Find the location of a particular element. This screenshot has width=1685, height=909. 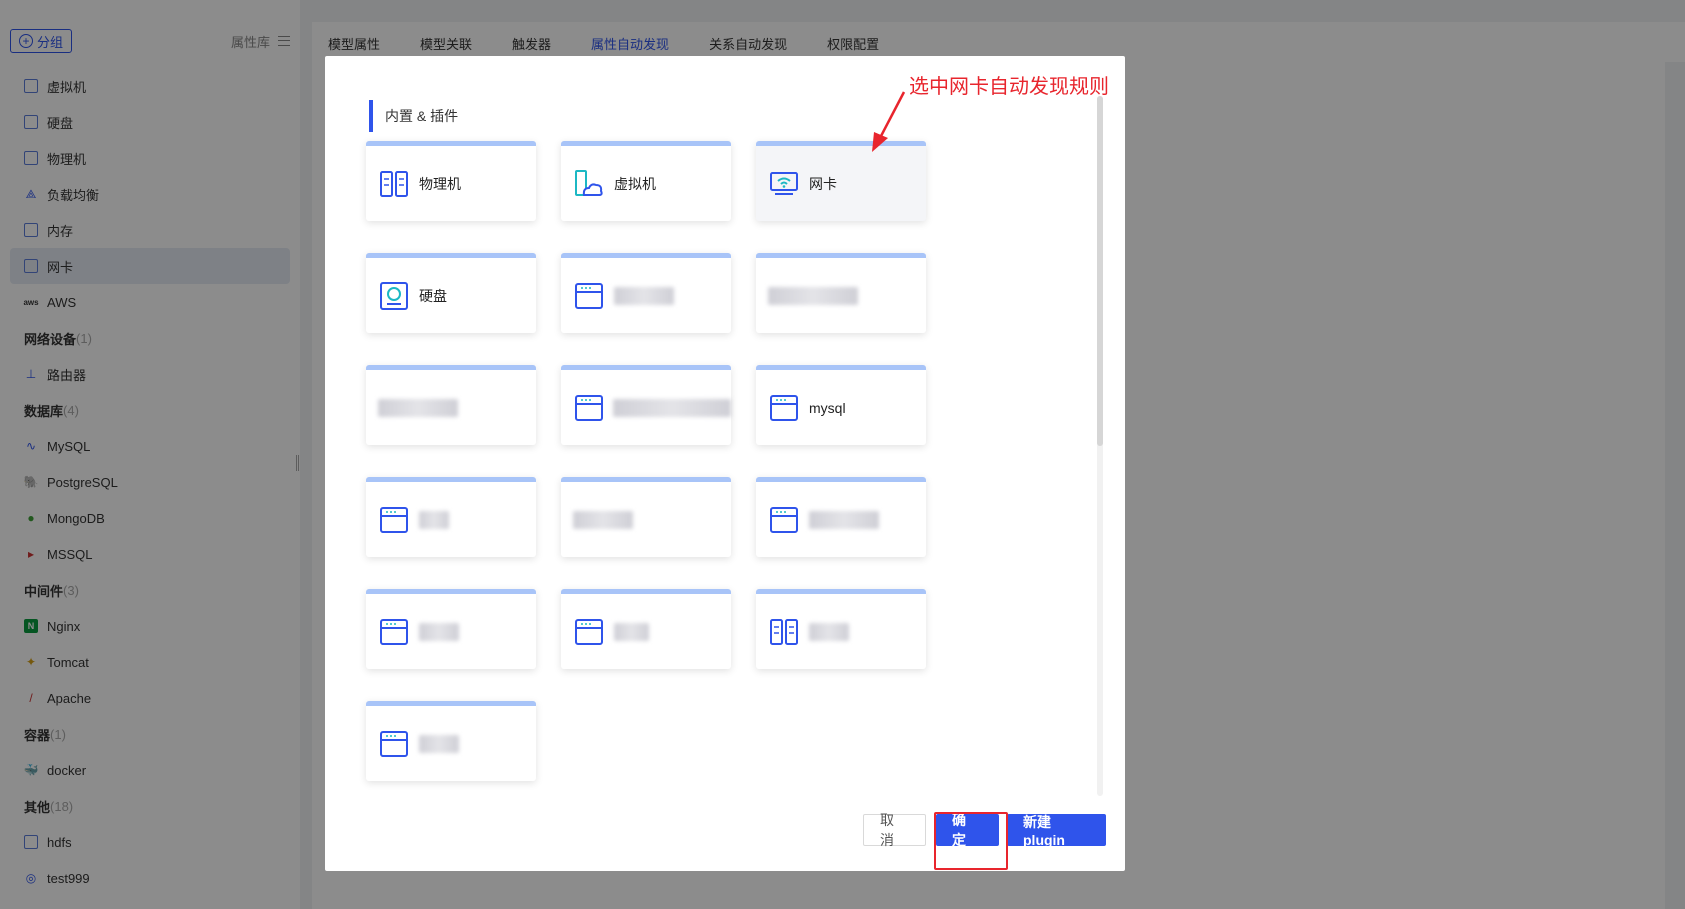

plugin-card: 物理机 is located at coordinates (451, 181).